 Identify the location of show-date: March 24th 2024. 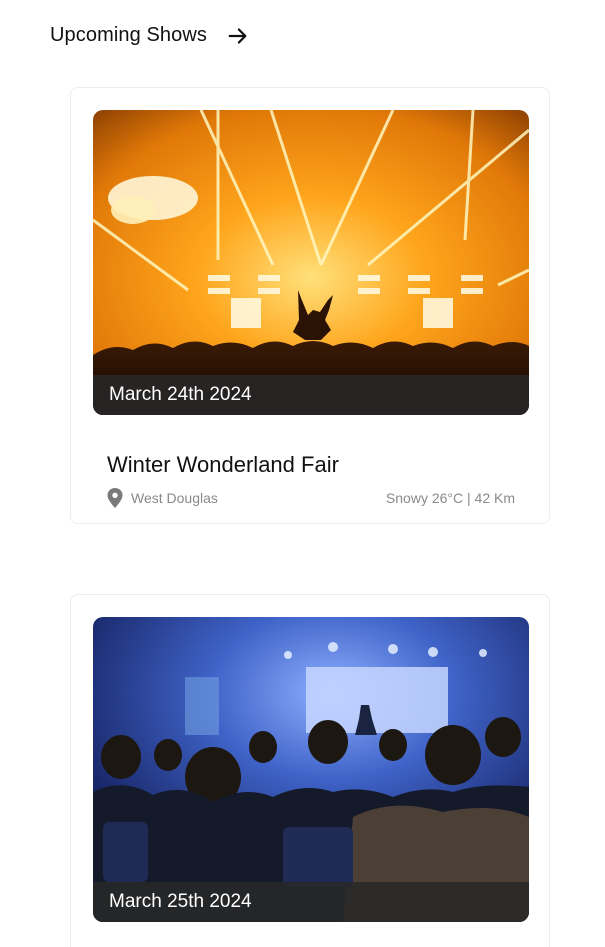
(180, 394).